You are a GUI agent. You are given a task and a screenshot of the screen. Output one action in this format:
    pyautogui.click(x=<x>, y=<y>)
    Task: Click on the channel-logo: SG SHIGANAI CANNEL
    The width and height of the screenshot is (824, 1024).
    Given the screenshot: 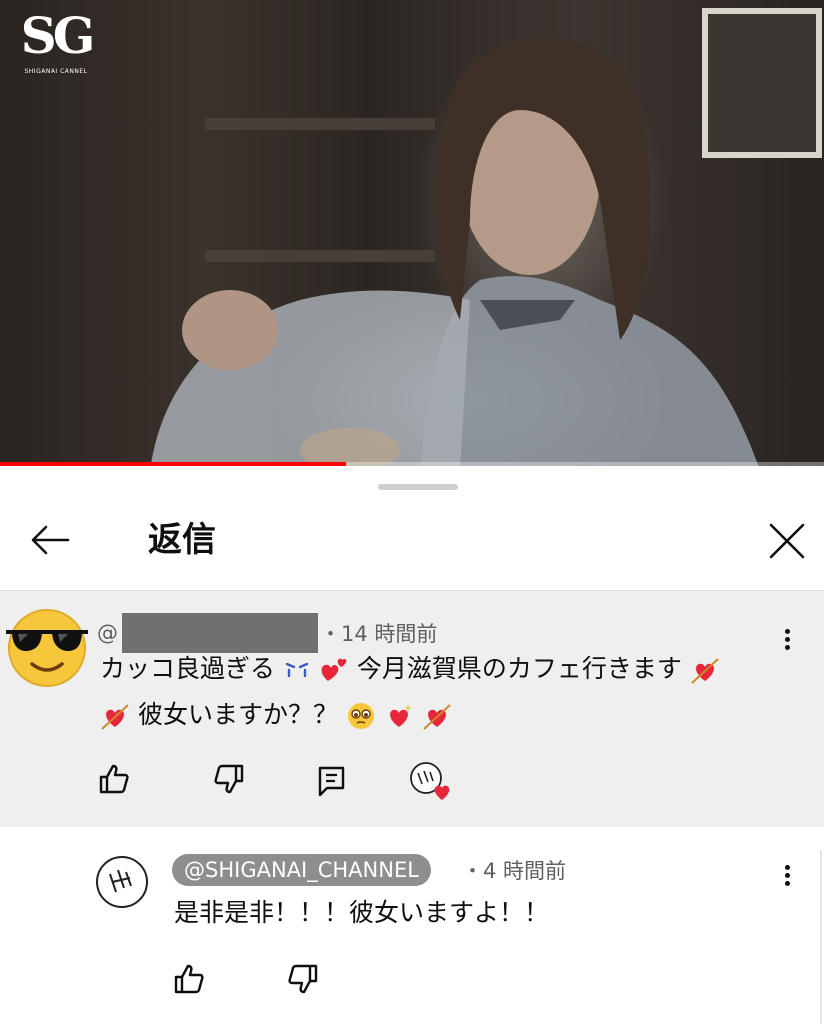 What is the action you would take?
    pyautogui.click(x=58, y=40)
    